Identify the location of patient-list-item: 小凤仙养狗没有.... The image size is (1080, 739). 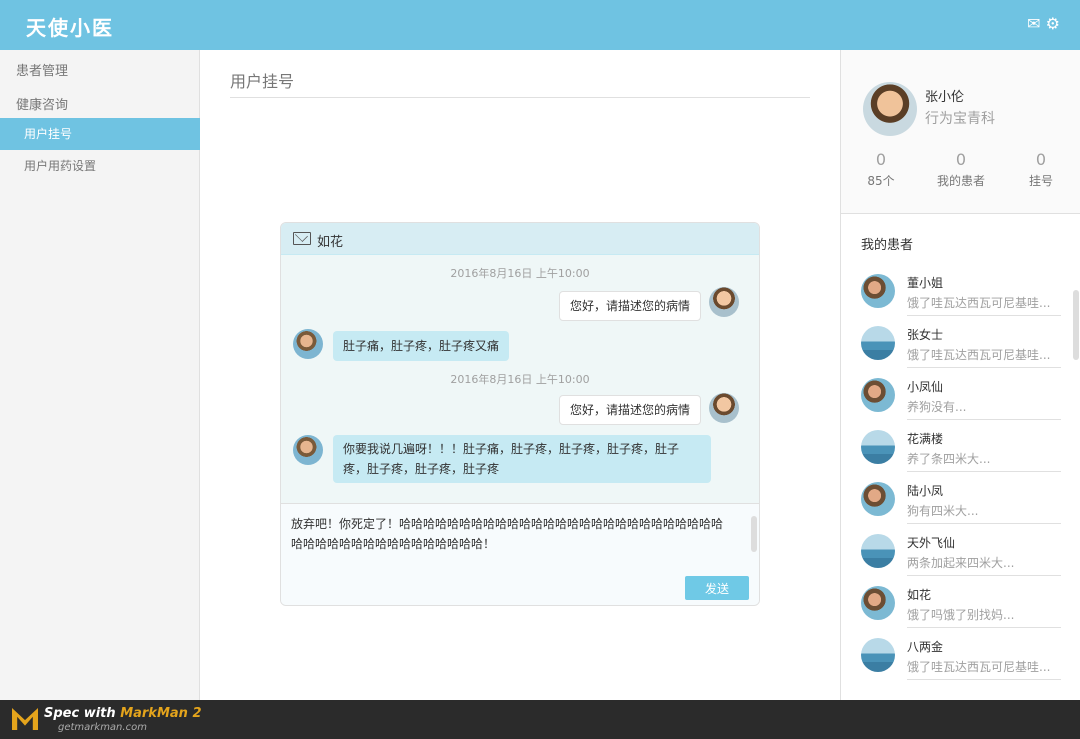
(961, 394).